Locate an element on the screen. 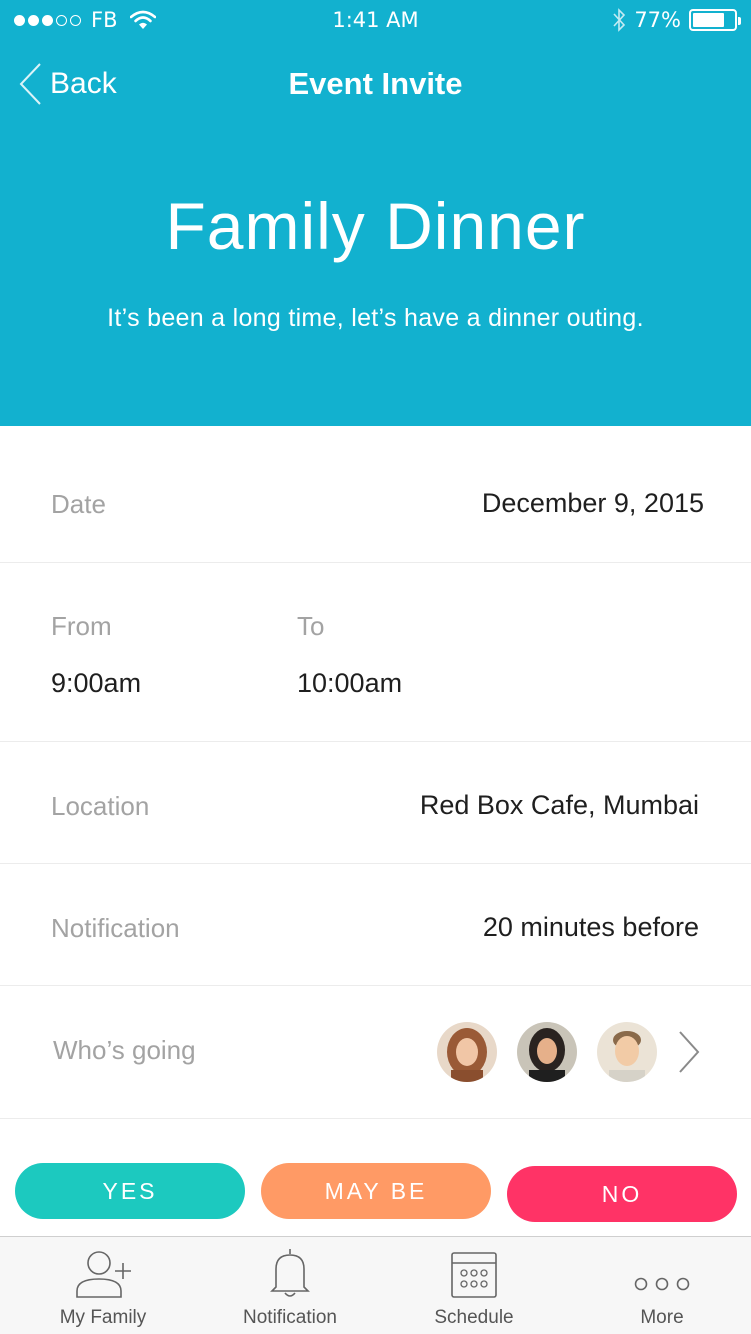  status-bar: FB 1:41 AM 77% is located at coordinates (375, 20).